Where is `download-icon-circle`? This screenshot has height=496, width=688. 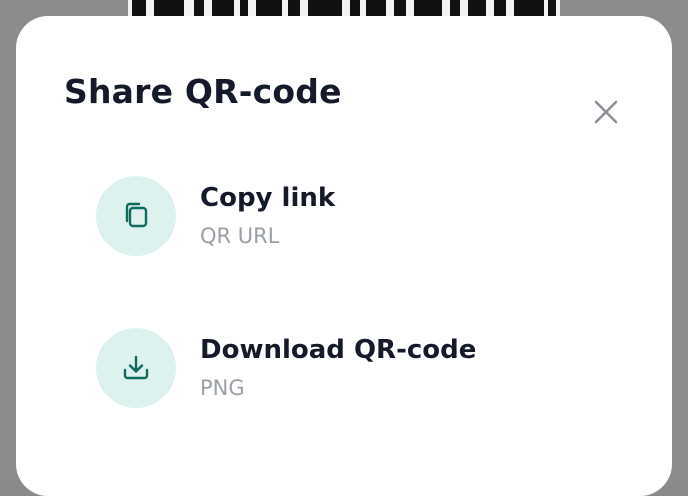
download-icon-circle is located at coordinates (136, 368).